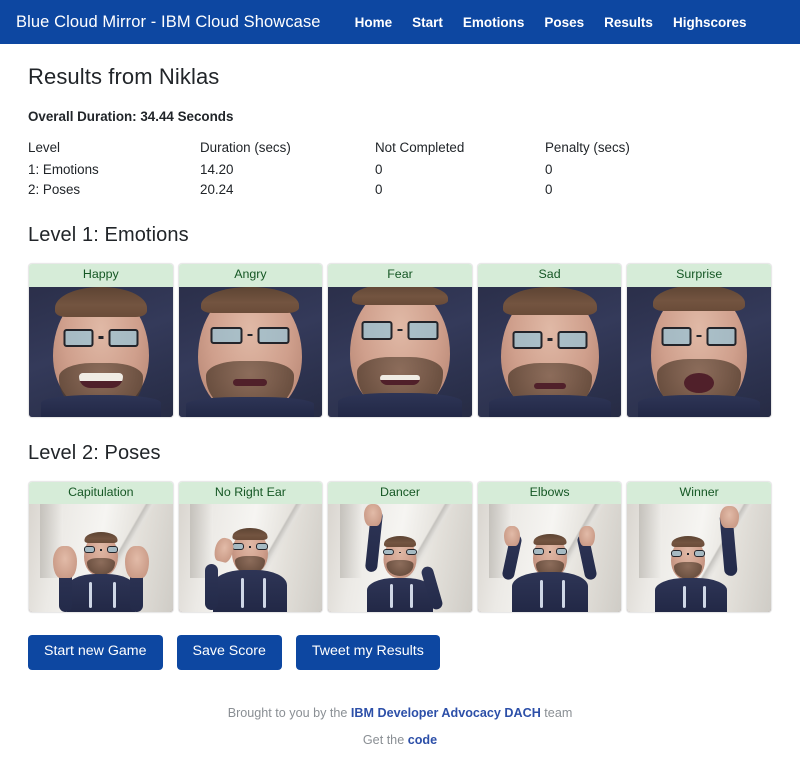 This screenshot has width=800, height=762. I want to click on table-header-not-completed: Not Completed, so click(420, 147).